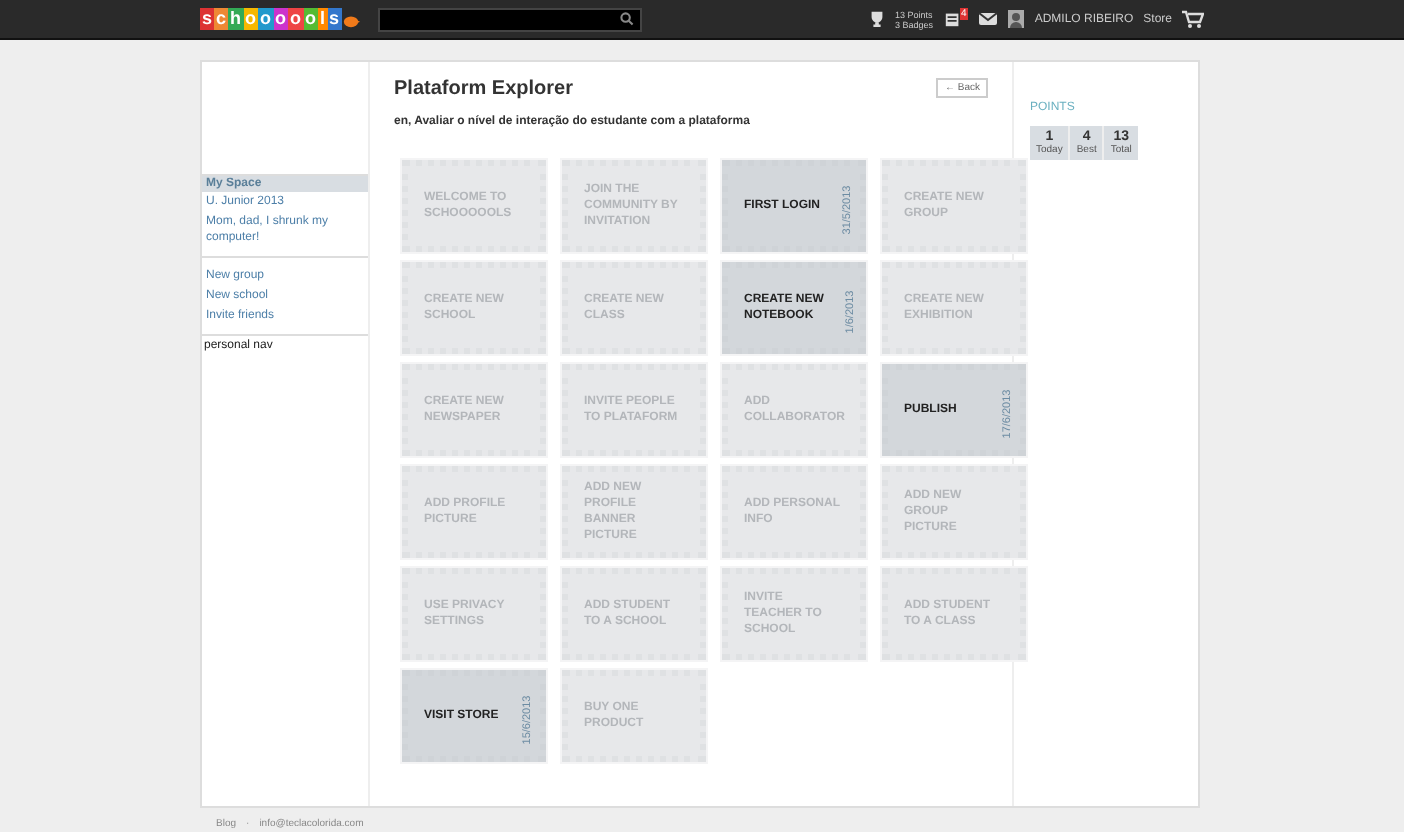 Image resolution: width=1404 pixels, height=832 pixels. What do you see at coordinates (626, 19) in the screenshot?
I see `search-icon` at bounding box center [626, 19].